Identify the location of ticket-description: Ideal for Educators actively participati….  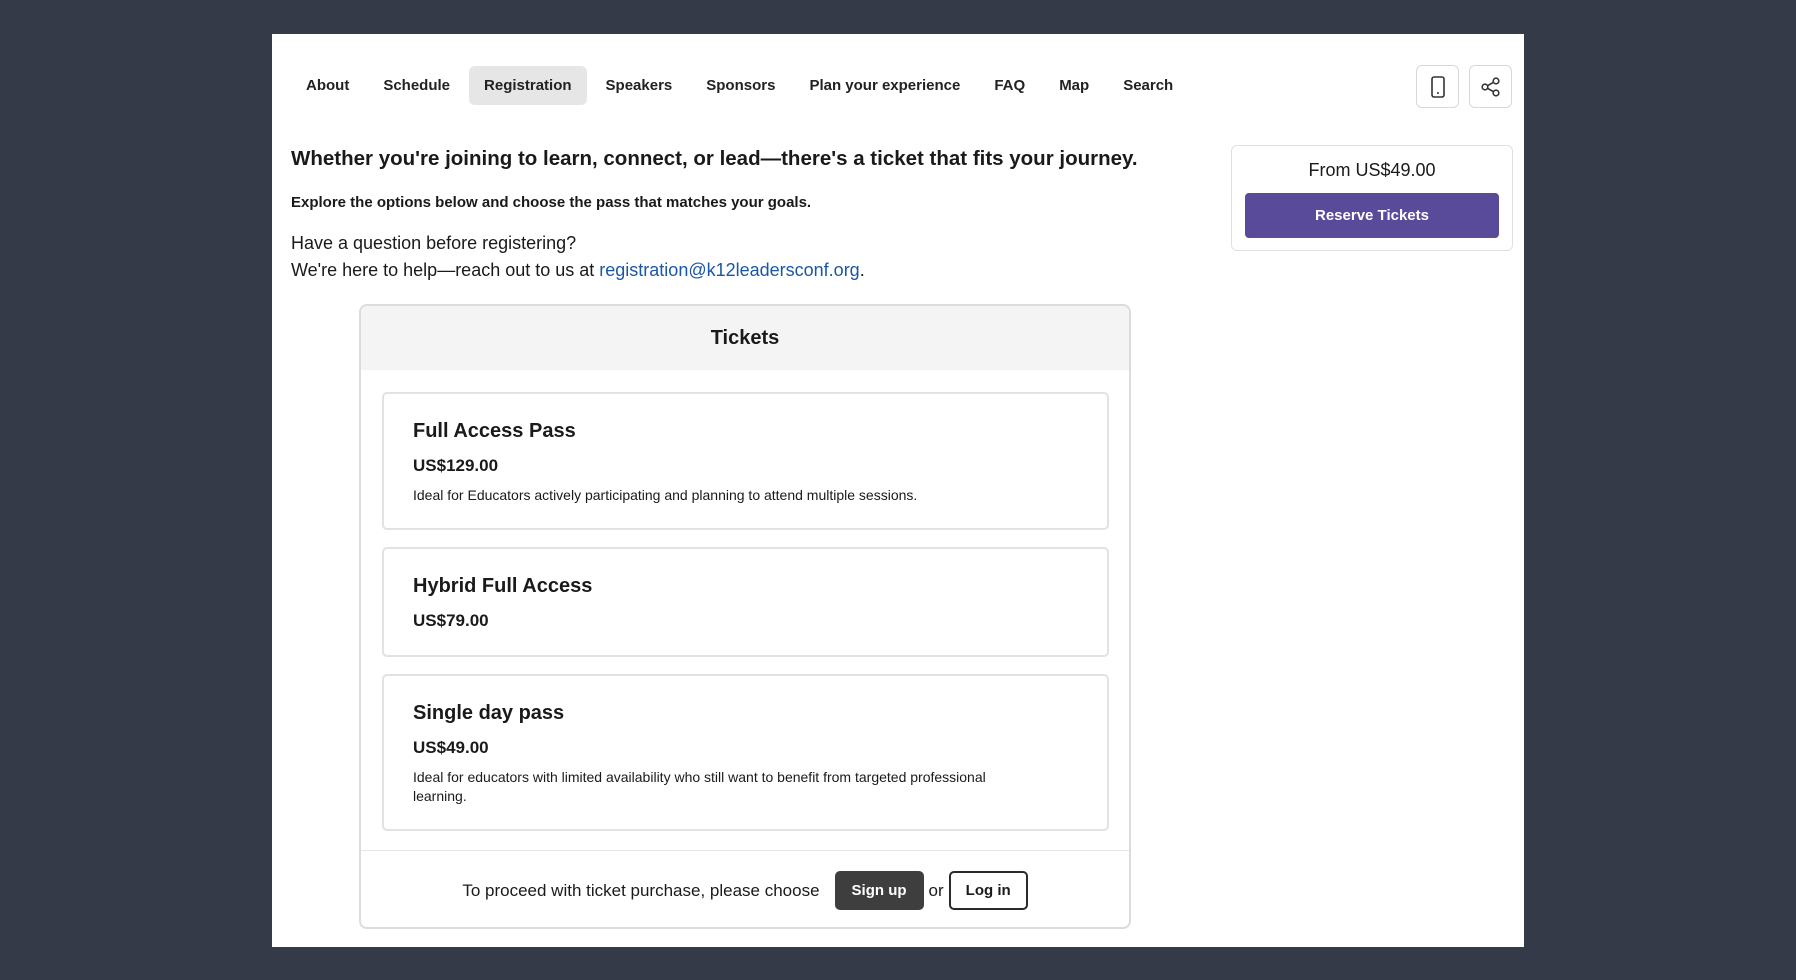
(665, 495).